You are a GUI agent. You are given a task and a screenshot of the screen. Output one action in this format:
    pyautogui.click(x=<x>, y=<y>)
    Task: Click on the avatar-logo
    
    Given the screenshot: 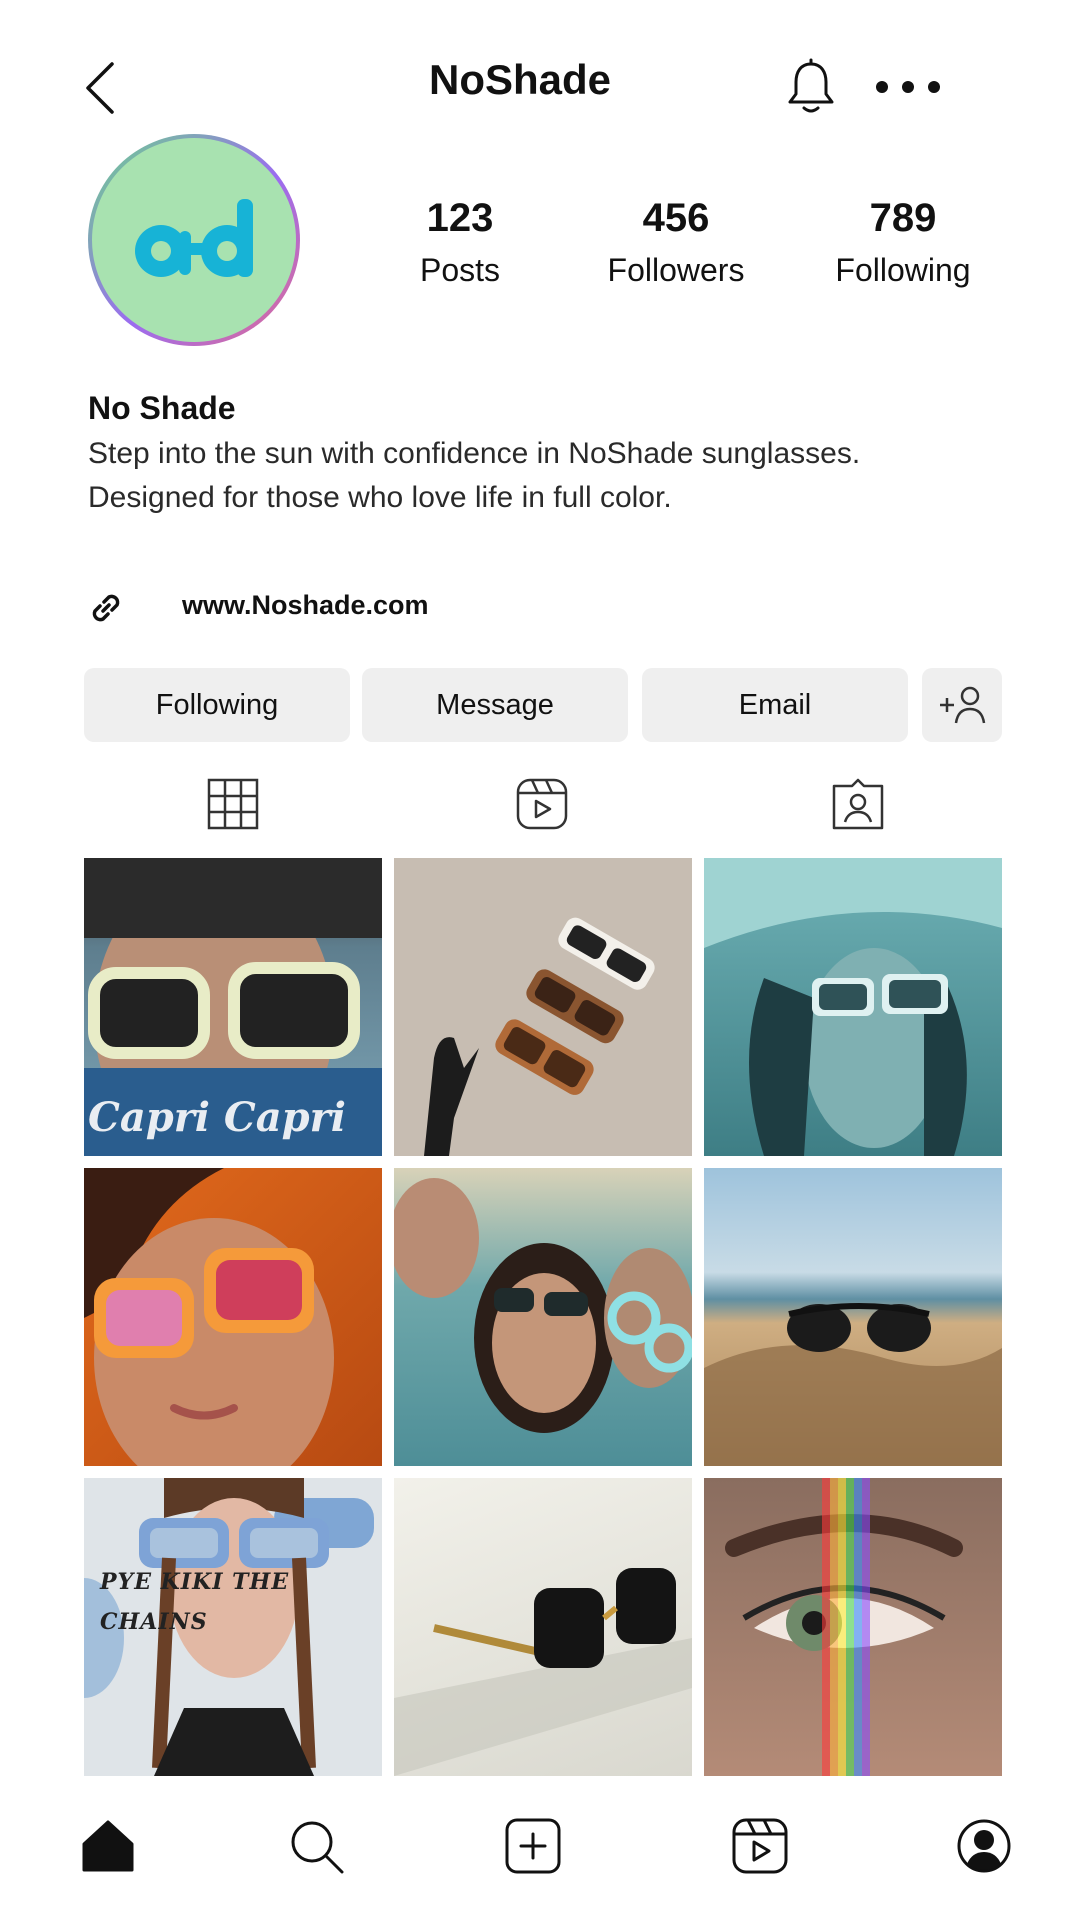 What is the action you would take?
    pyautogui.click(x=194, y=240)
    